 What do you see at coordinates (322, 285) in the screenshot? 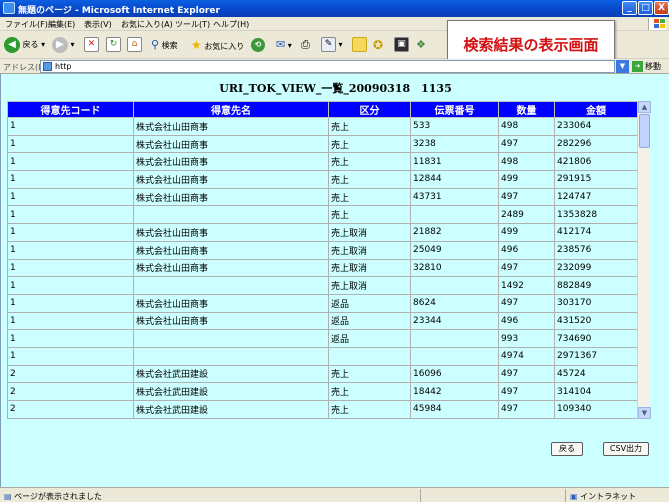
I see `table-row: 1 売上取消 1492 882849` at bounding box center [322, 285].